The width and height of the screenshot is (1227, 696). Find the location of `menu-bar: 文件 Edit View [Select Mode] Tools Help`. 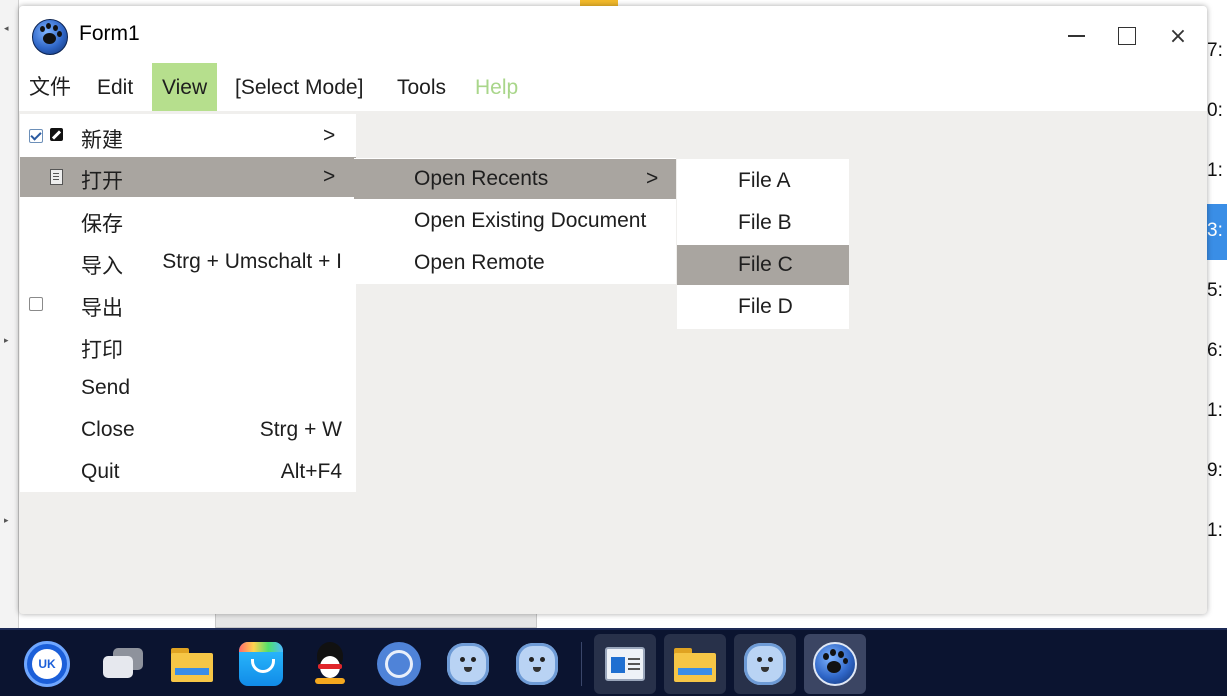

menu-bar: 文件 Edit View [Select Mode] Tools Help is located at coordinates (613, 87).